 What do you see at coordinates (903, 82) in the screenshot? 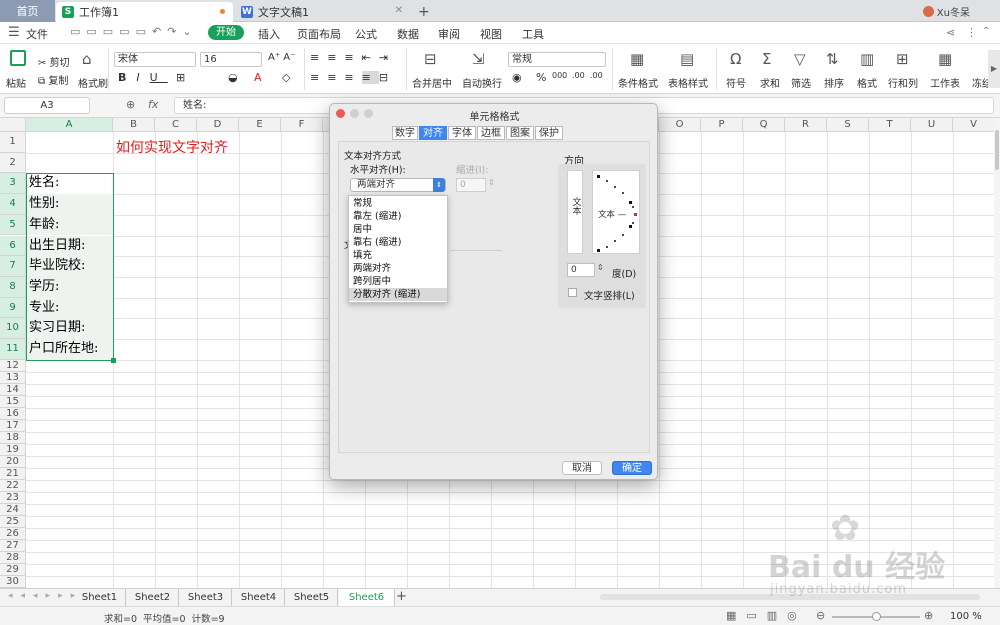
I see `row-col-button: 行和列` at bounding box center [903, 82].